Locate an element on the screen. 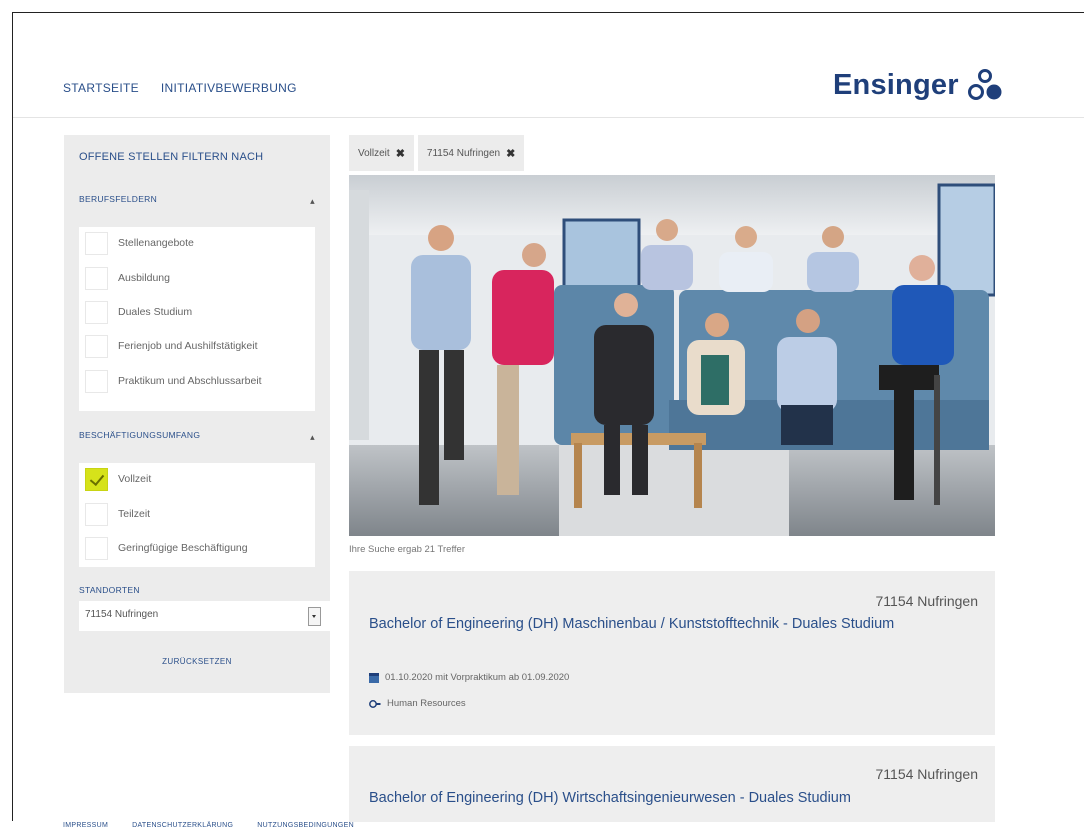  chevron-down-icon is located at coordinates (314, 616).